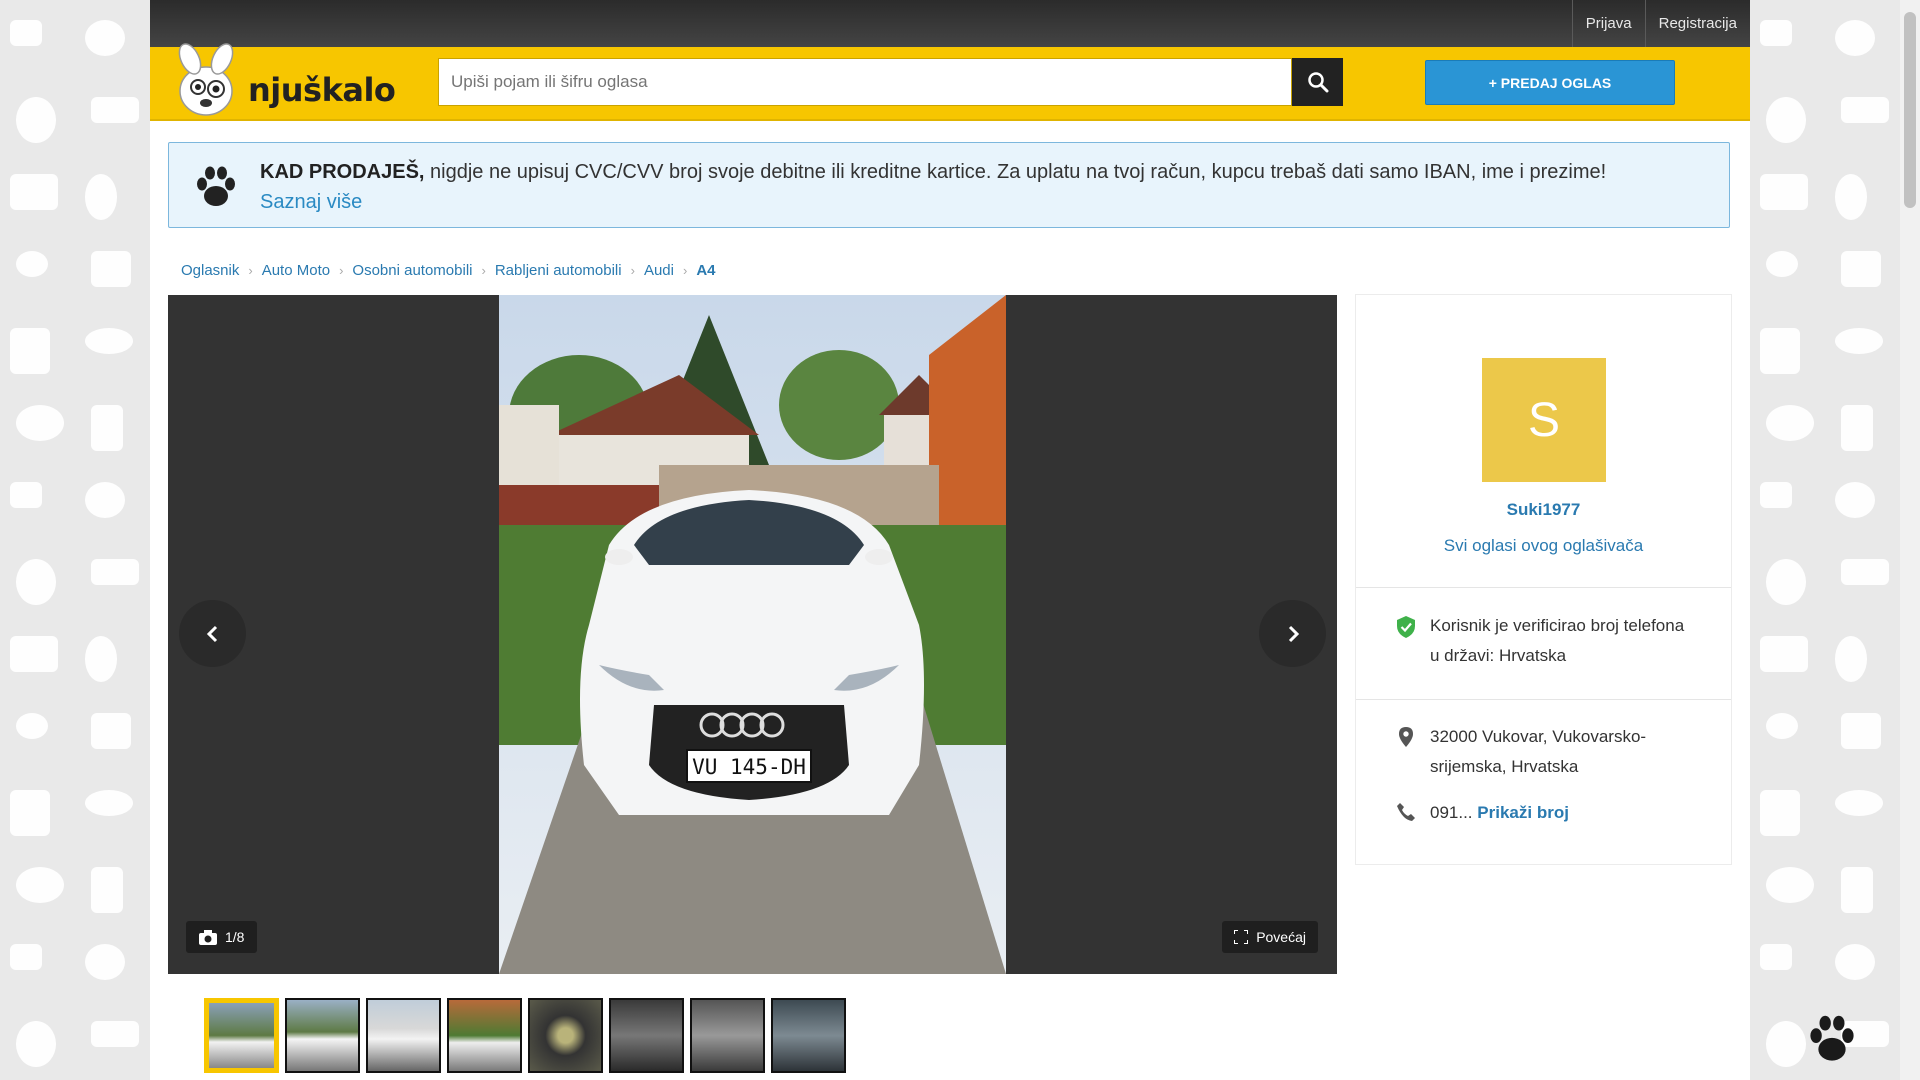 This screenshot has width=1920, height=1080. Describe the element at coordinates (1550, 82) in the screenshot. I see `sell-ad-button: + PREDAJ OGLAS` at that location.